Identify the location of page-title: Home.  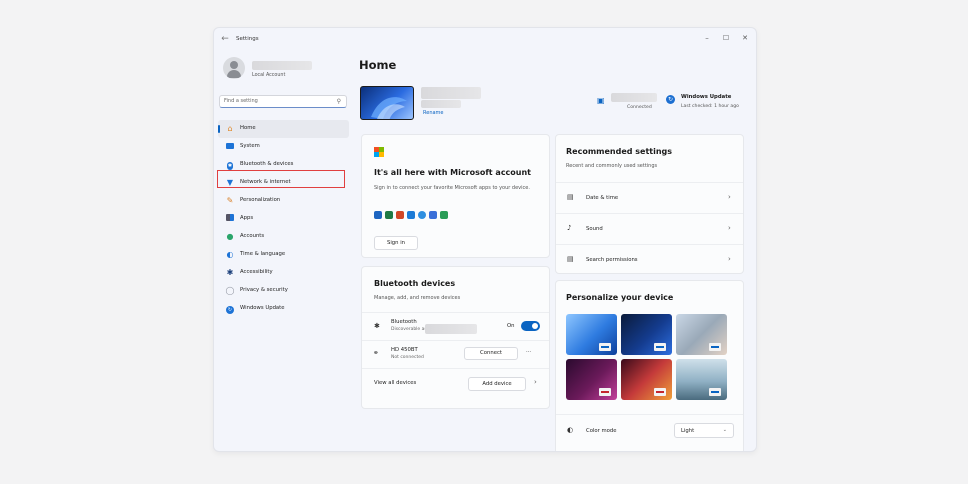
(378, 65).